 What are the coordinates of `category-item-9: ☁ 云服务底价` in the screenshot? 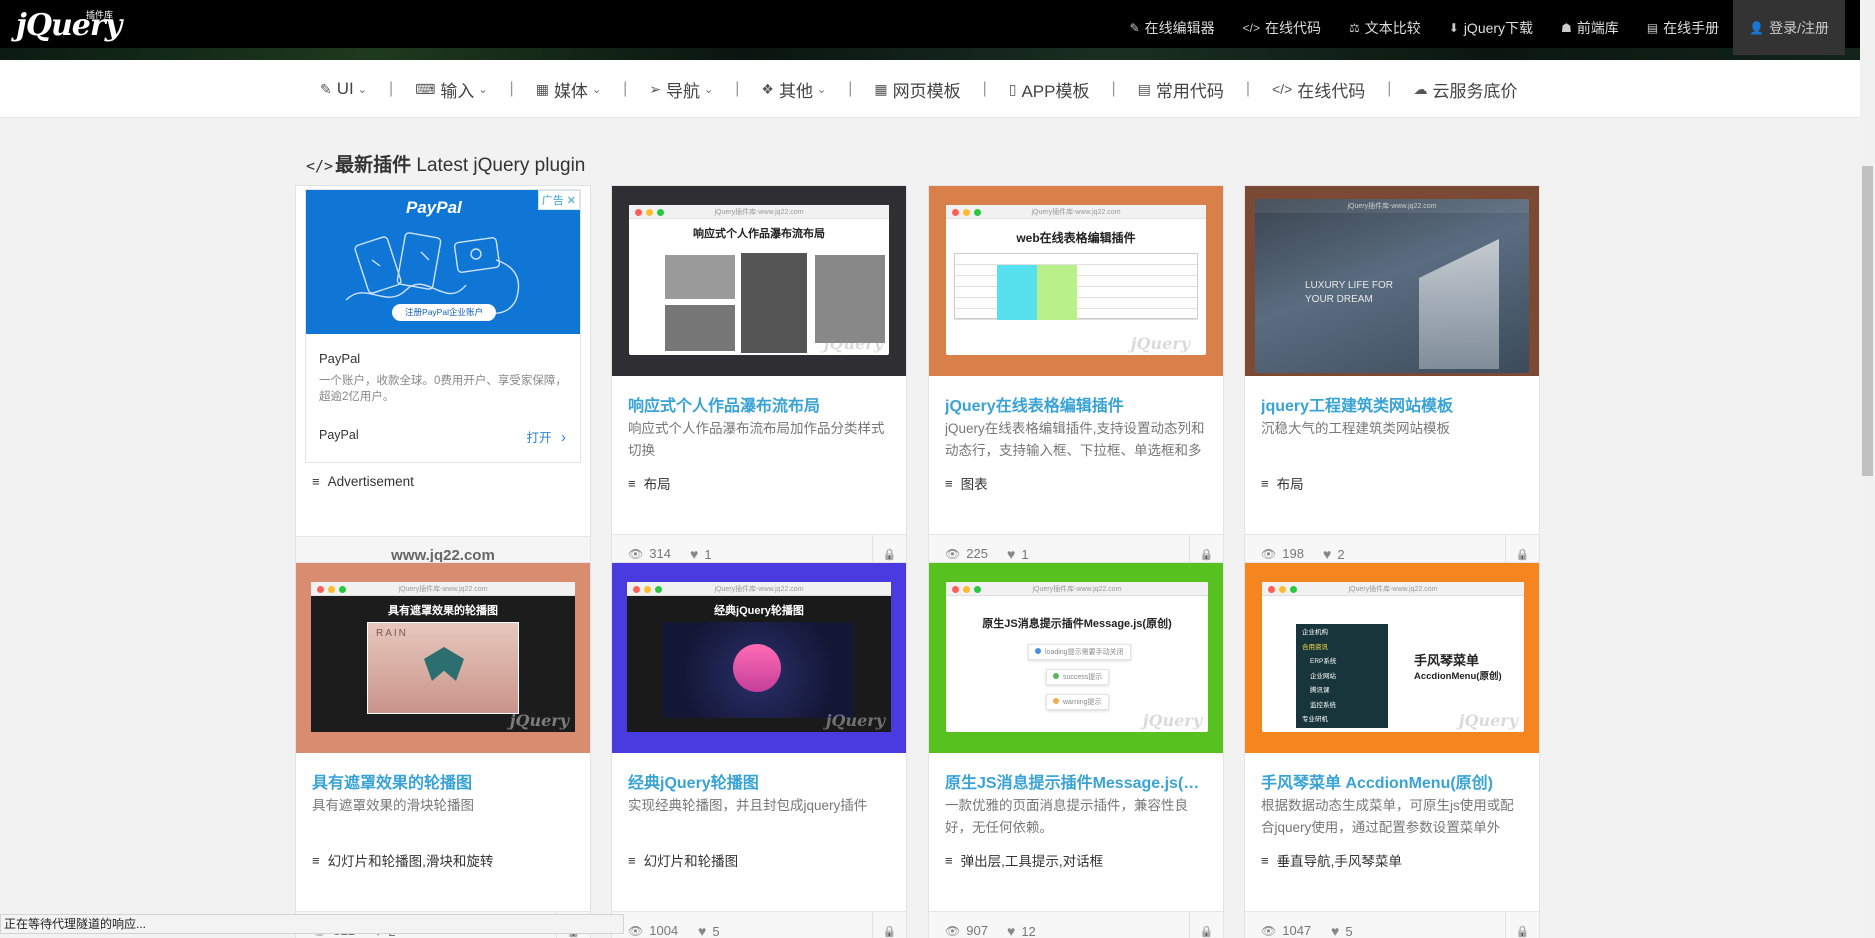 It's located at (1465, 89).